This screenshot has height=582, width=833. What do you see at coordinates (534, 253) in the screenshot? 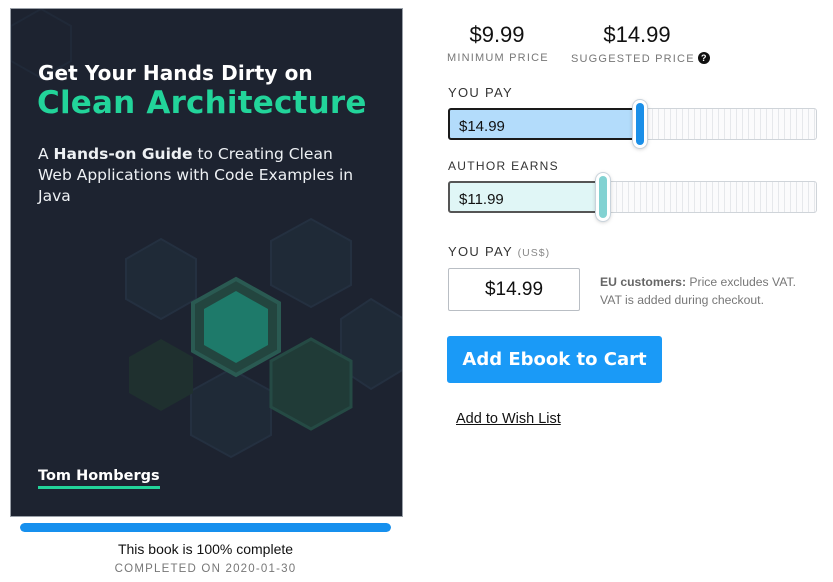
I see `amount-field-unit: (US$)` at bounding box center [534, 253].